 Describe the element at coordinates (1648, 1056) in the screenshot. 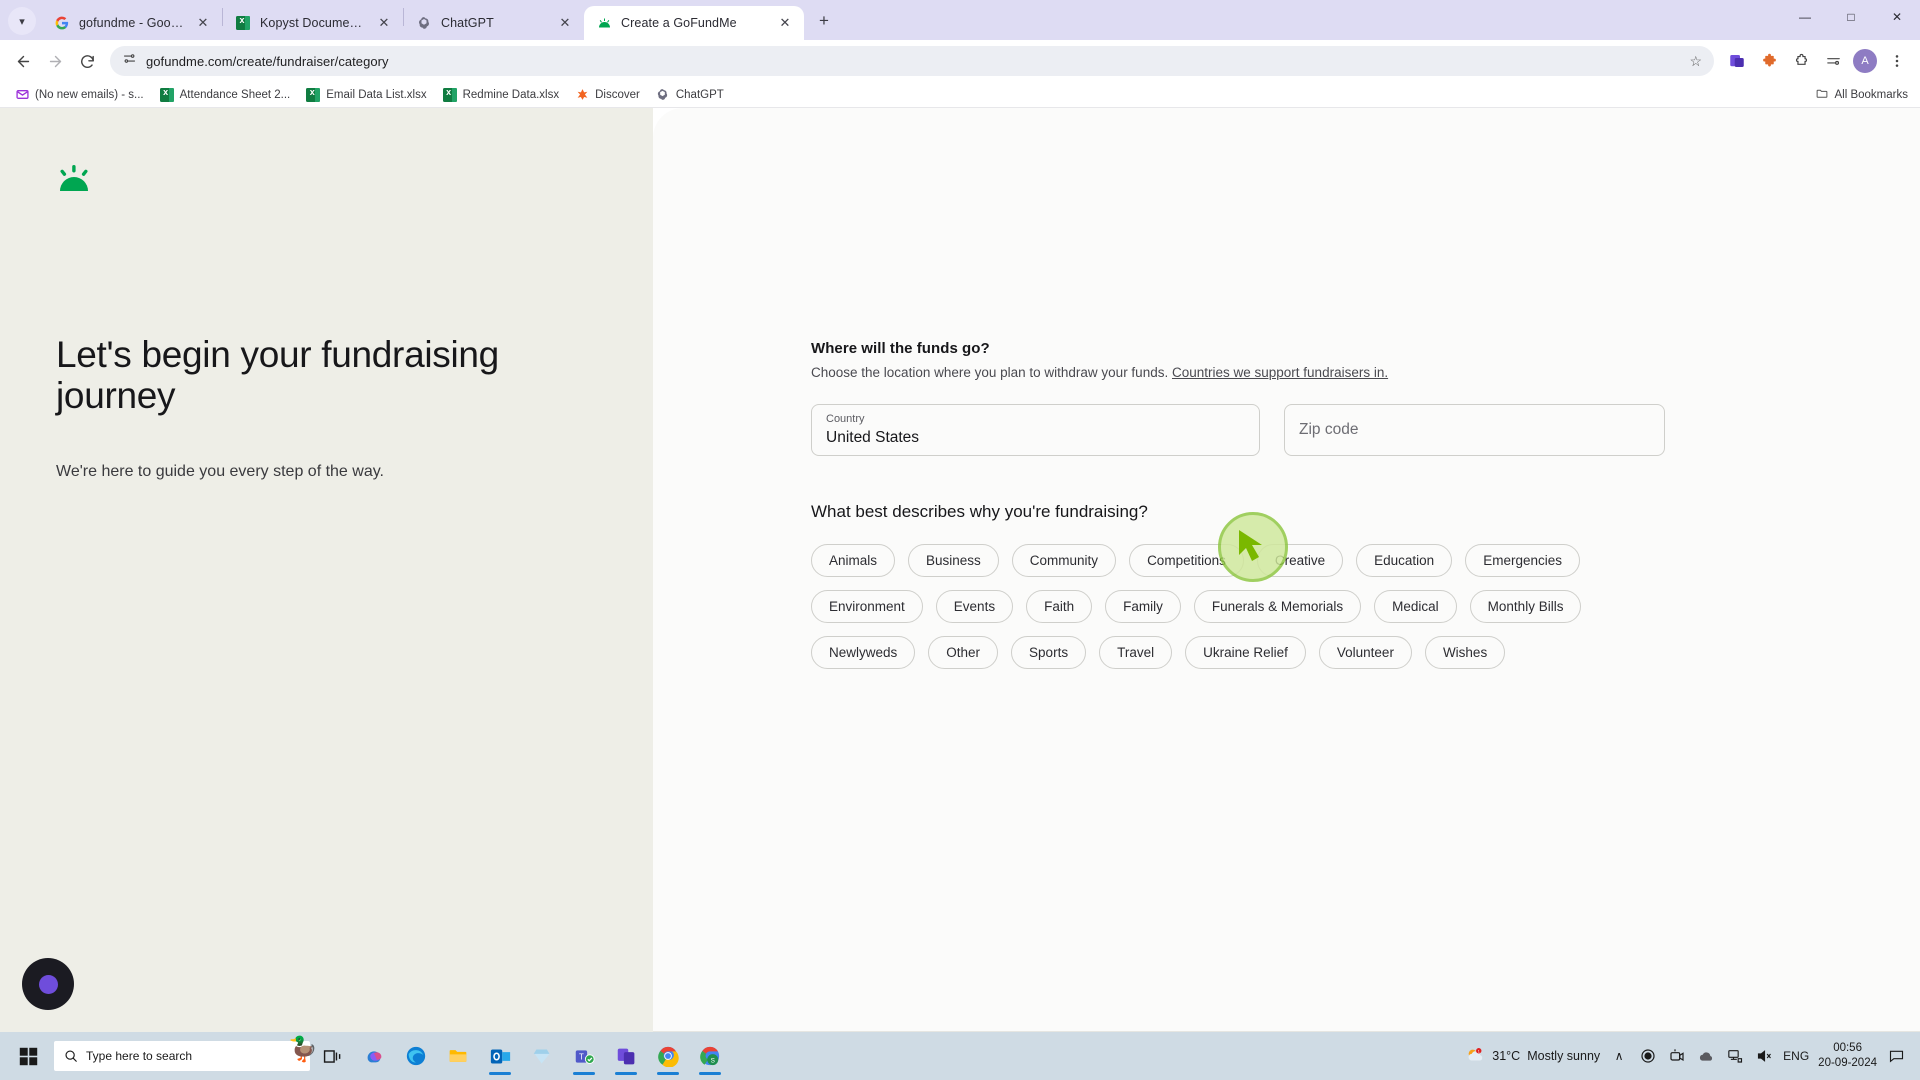

I see `record-status-icon` at that location.